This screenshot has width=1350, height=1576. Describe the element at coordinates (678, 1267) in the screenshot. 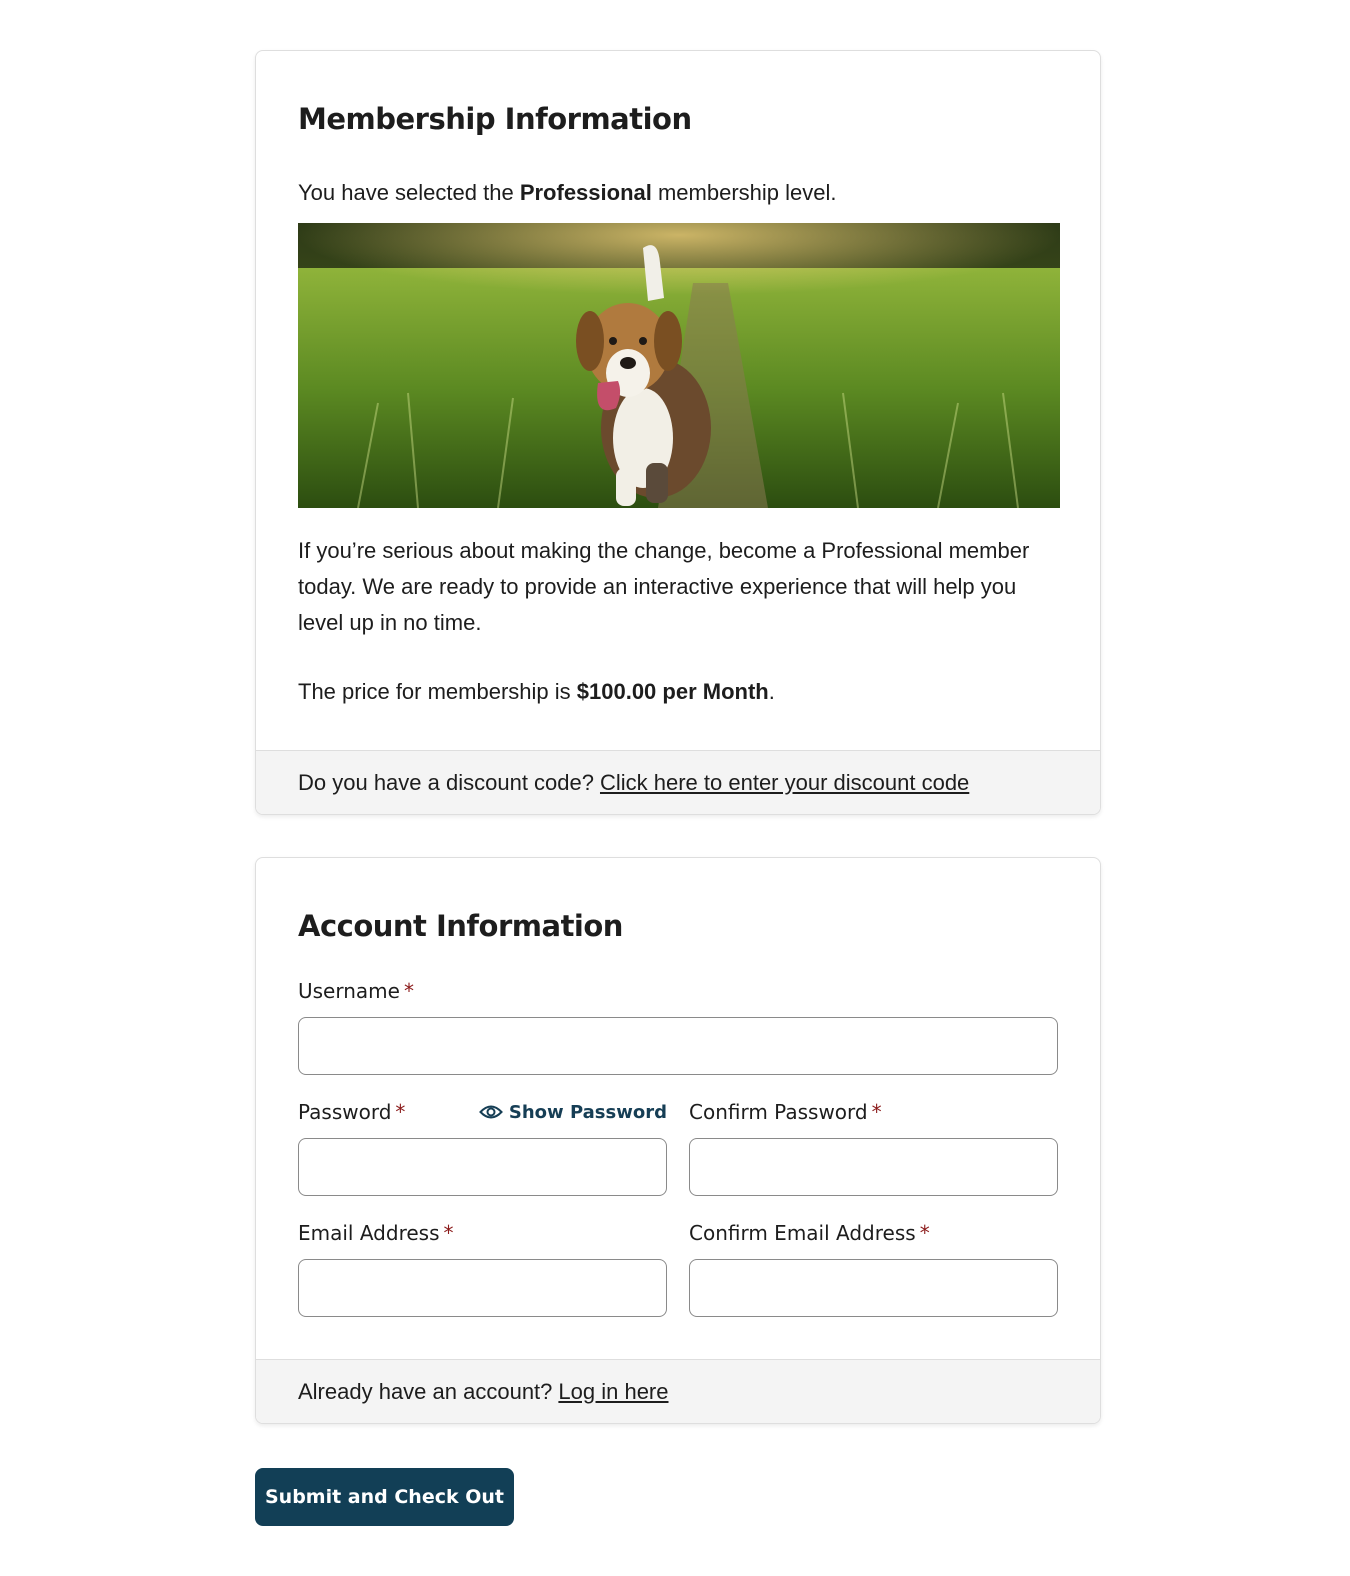

I see `email-row: Email Address * Confirm Email Address *` at that location.